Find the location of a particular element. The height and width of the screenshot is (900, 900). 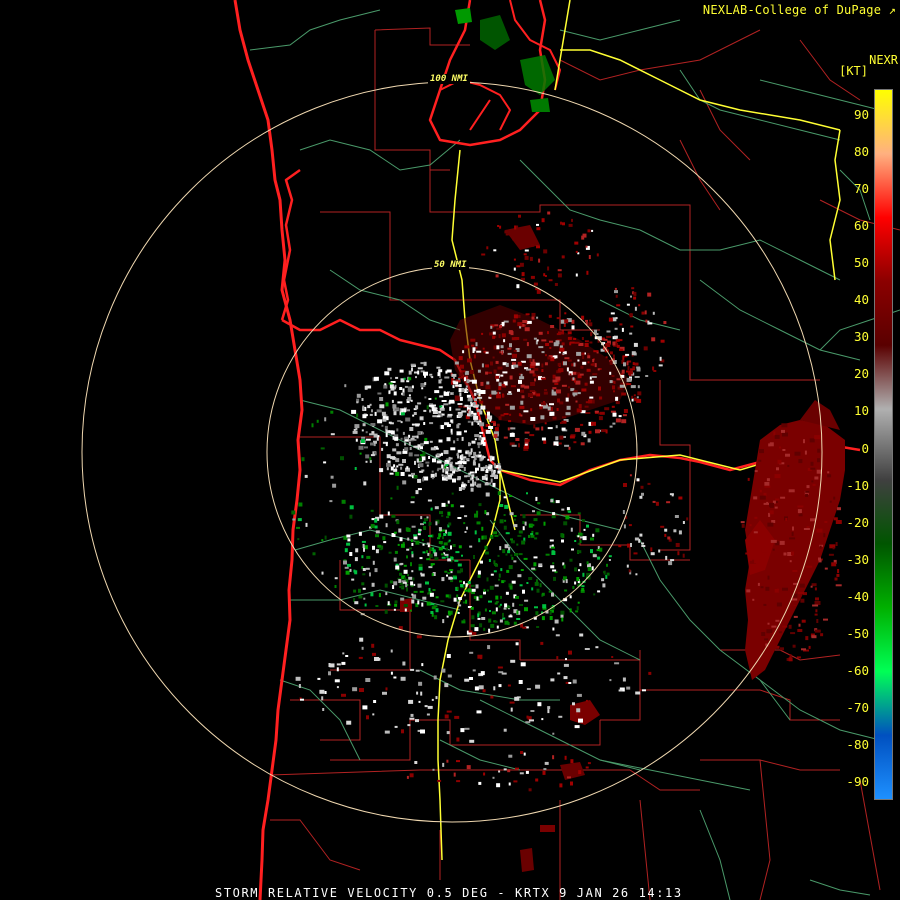

colorbar-tick: 40 is located at coordinates (861, 300).